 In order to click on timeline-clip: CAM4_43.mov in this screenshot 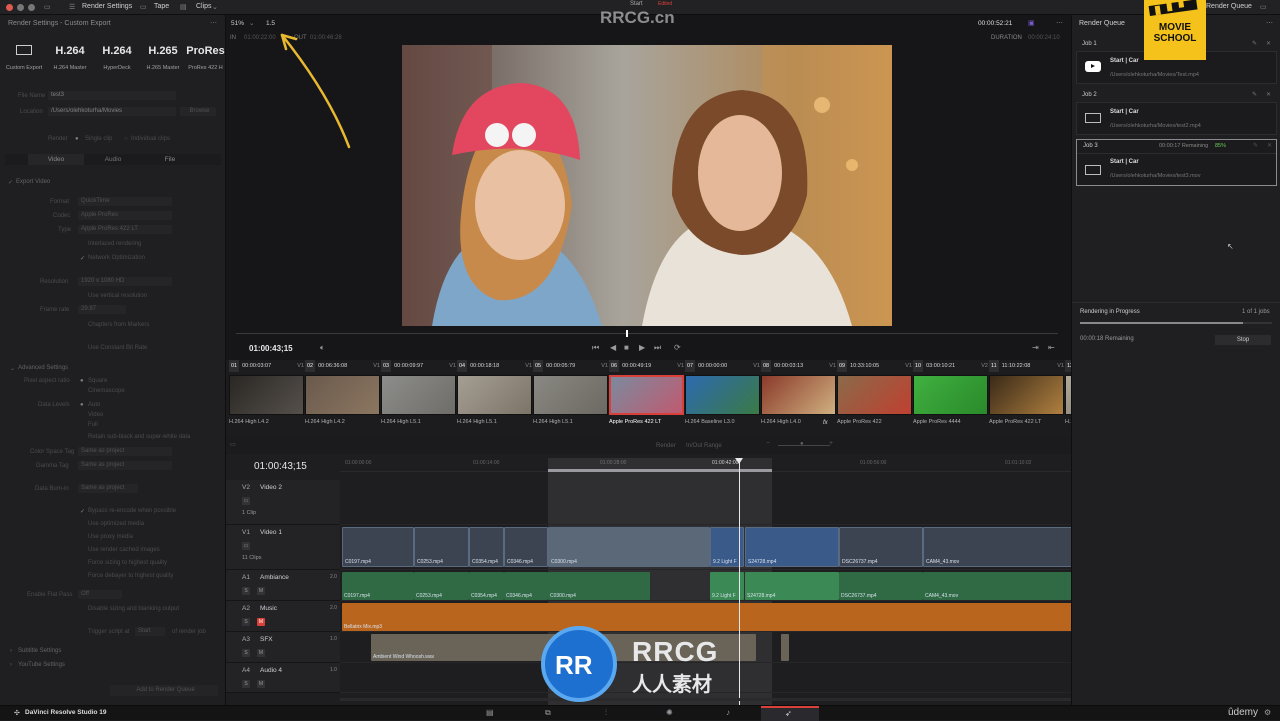, I will do `click(1002, 547)`.